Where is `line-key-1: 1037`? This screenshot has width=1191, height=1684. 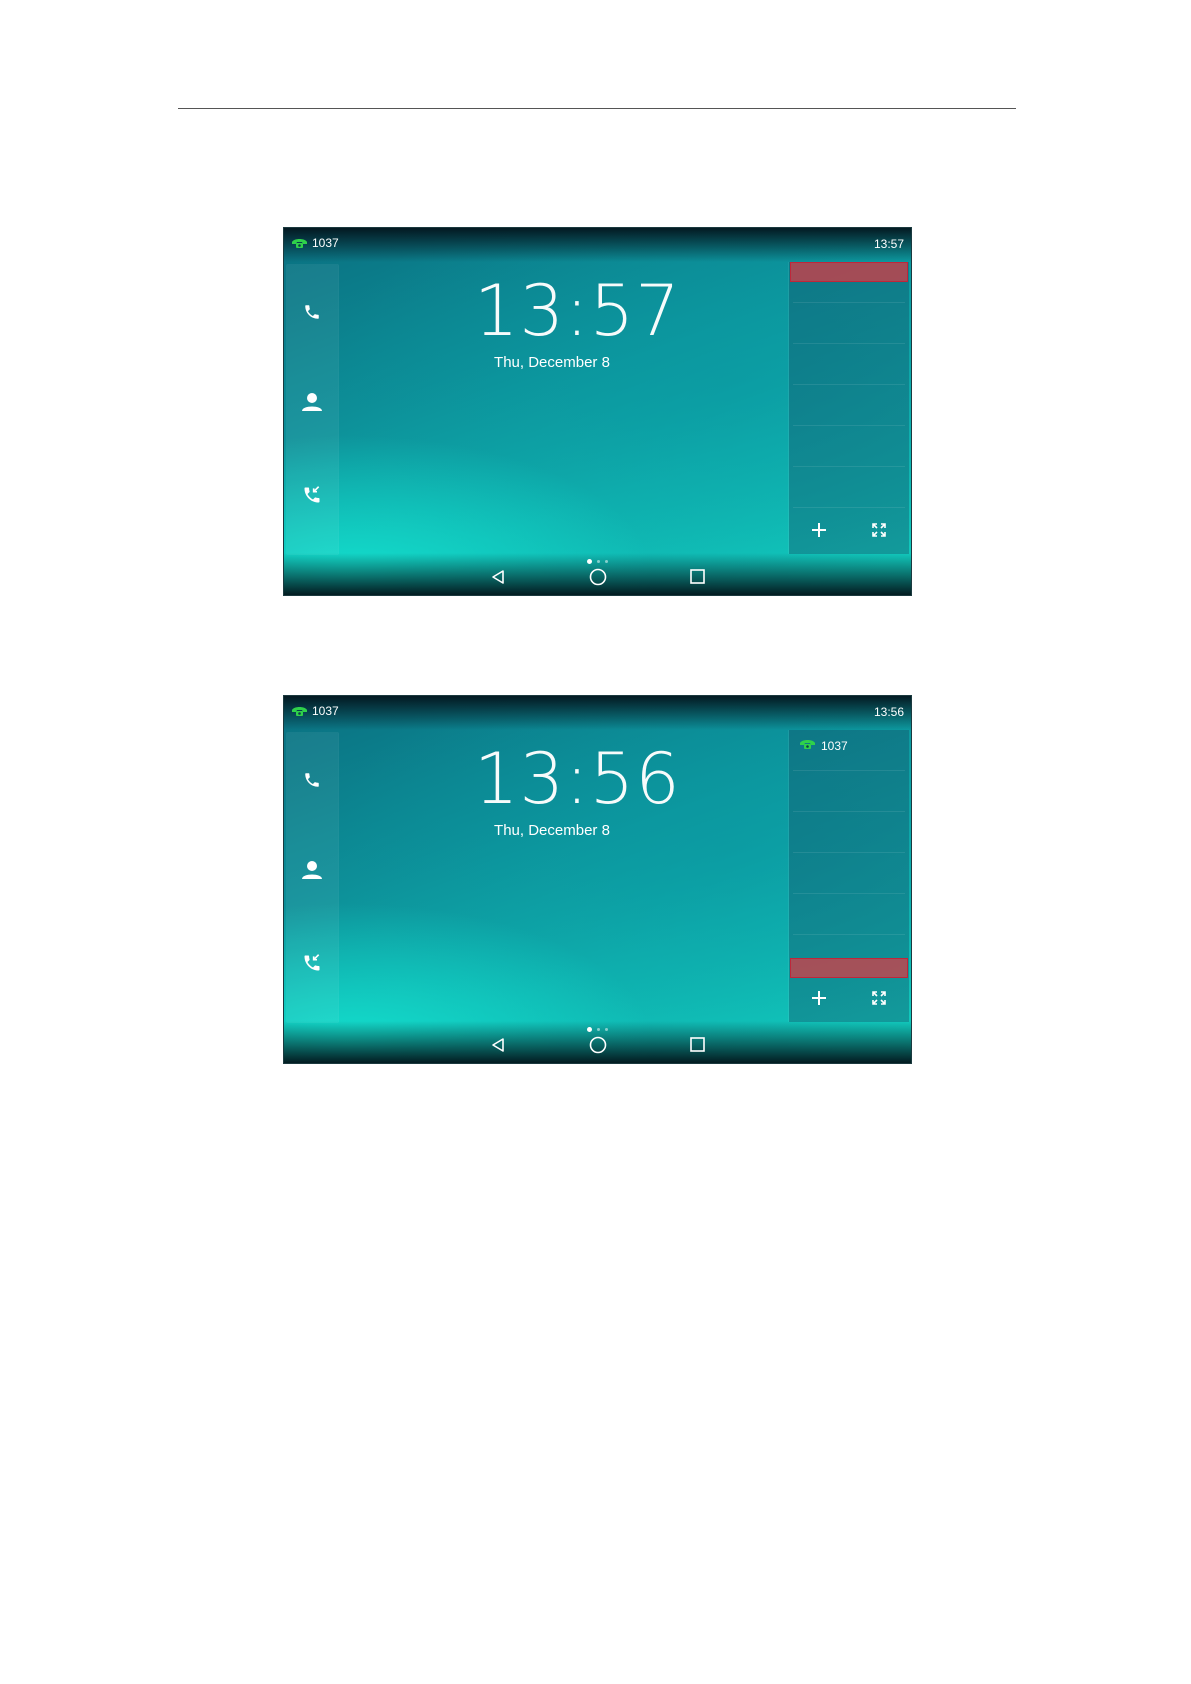
line-key-1: 1037 is located at coordinates (849, 750).